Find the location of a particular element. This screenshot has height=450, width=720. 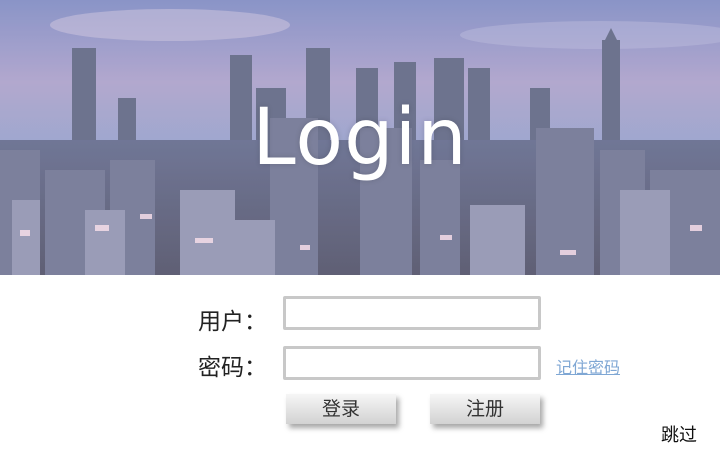

login-title: Login is located at coordinates (360, 137).